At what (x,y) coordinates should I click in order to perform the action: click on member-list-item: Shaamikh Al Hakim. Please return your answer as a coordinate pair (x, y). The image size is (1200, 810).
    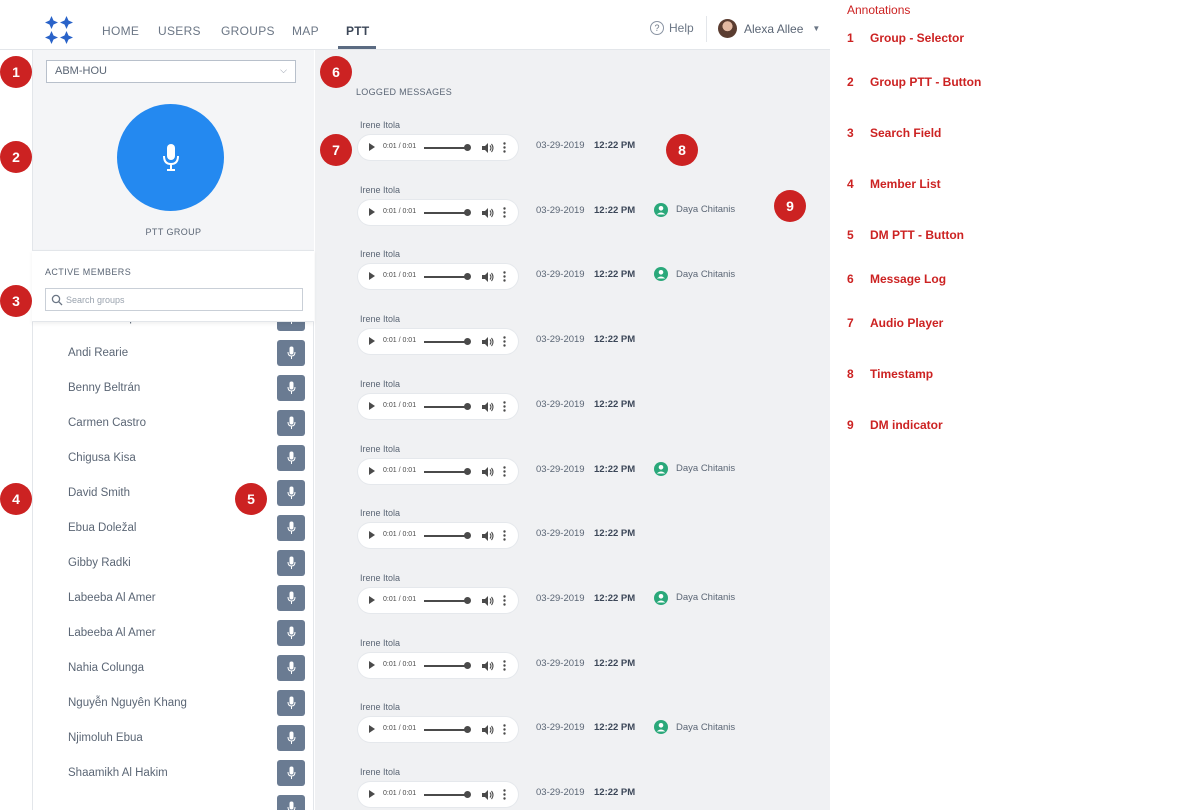
    Looking at the image, I should click on (173, 775).